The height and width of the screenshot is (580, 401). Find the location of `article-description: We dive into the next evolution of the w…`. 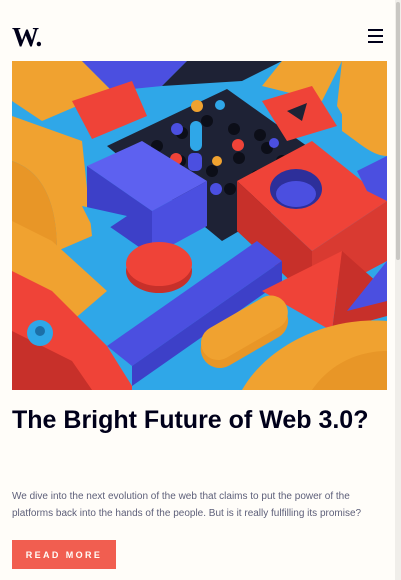

article-description: We dive into the next evolution of the w… is located at coordinates (187, 505).